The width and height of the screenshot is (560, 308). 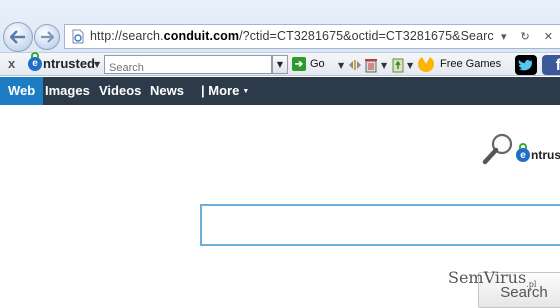 What do you see at coordinates (471, 64) in the screenshot?
I see `free-games-label: Free Games` at bounding box center [471, 64].